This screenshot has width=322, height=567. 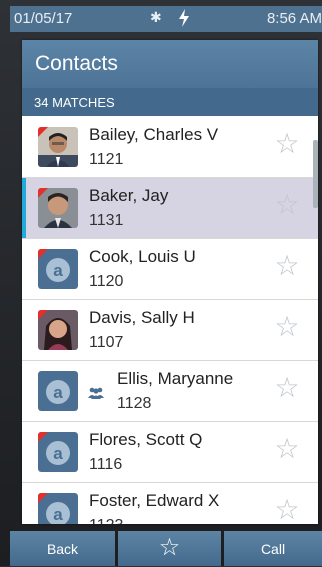 I want to click on contact-extension: 1120, so click(x=106, y=281).